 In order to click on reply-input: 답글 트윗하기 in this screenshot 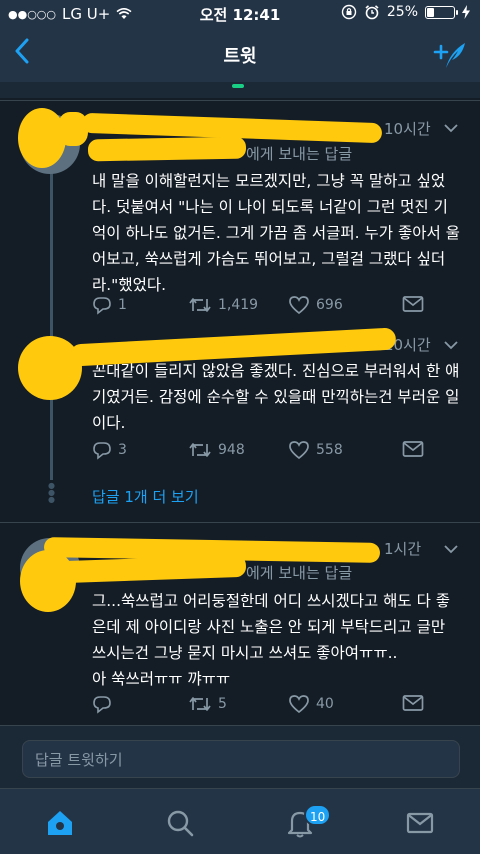, I will do `click(241, 759)`.